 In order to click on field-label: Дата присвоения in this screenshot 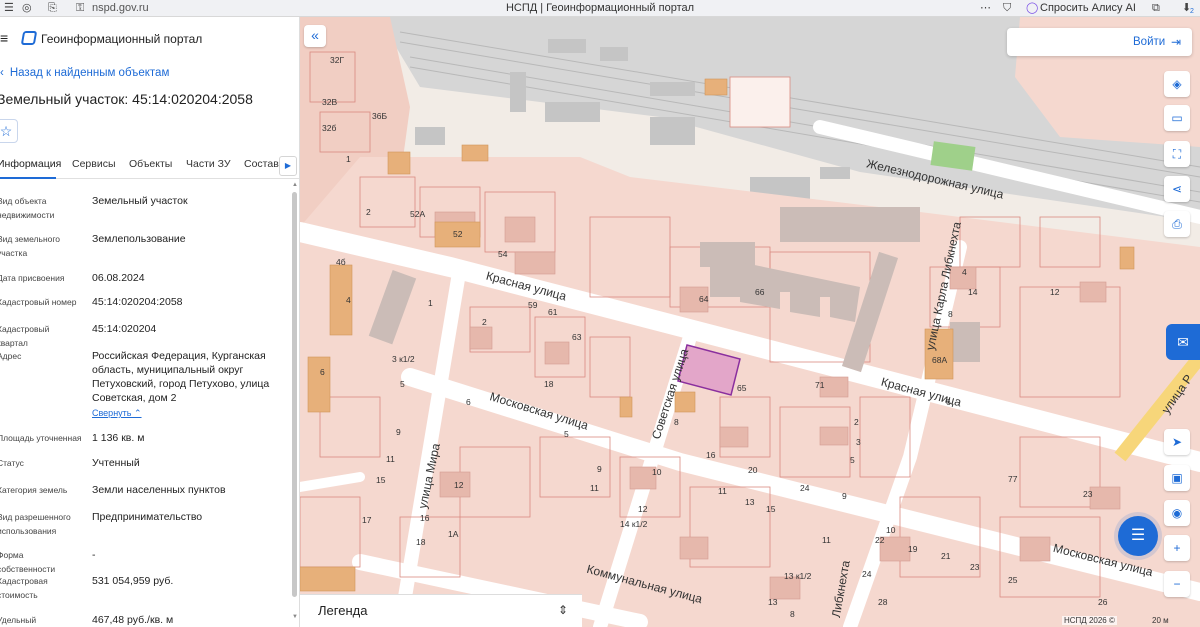, I will do `click(32, 278)`.